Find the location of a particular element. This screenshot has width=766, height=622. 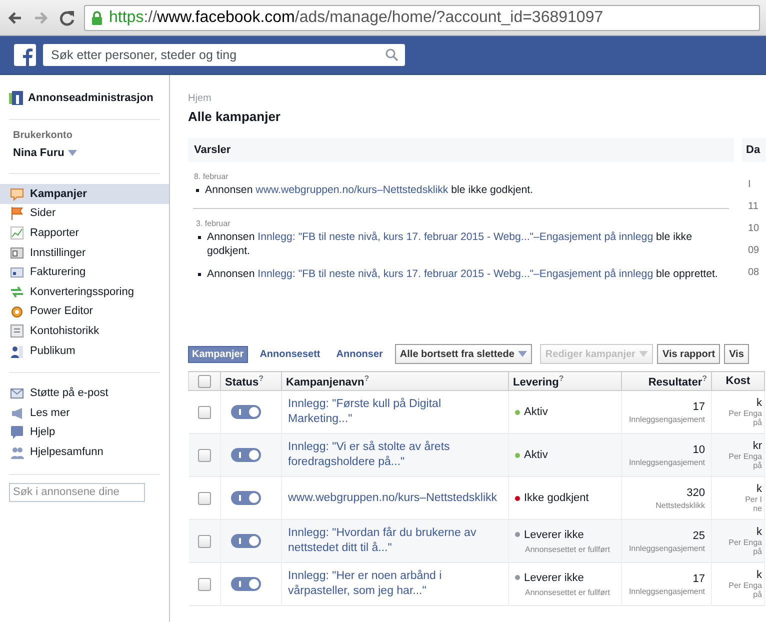

notification-date: 8. februar is located at coordinates (211, 176).